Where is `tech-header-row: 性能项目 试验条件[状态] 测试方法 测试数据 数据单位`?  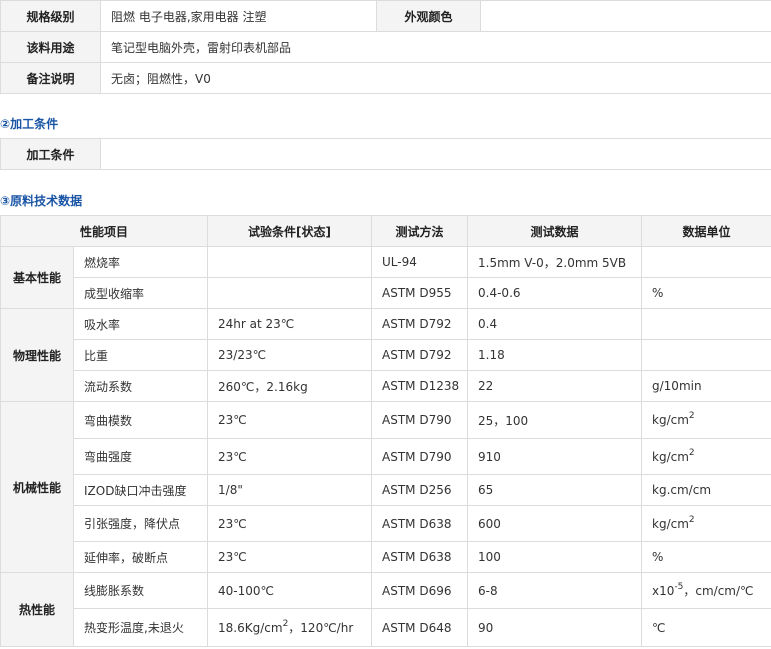 tech-header-row: 性能项目 试验条件[状态] 测试方法 测试数据 数据单位 is located at coordinates (385, 231).